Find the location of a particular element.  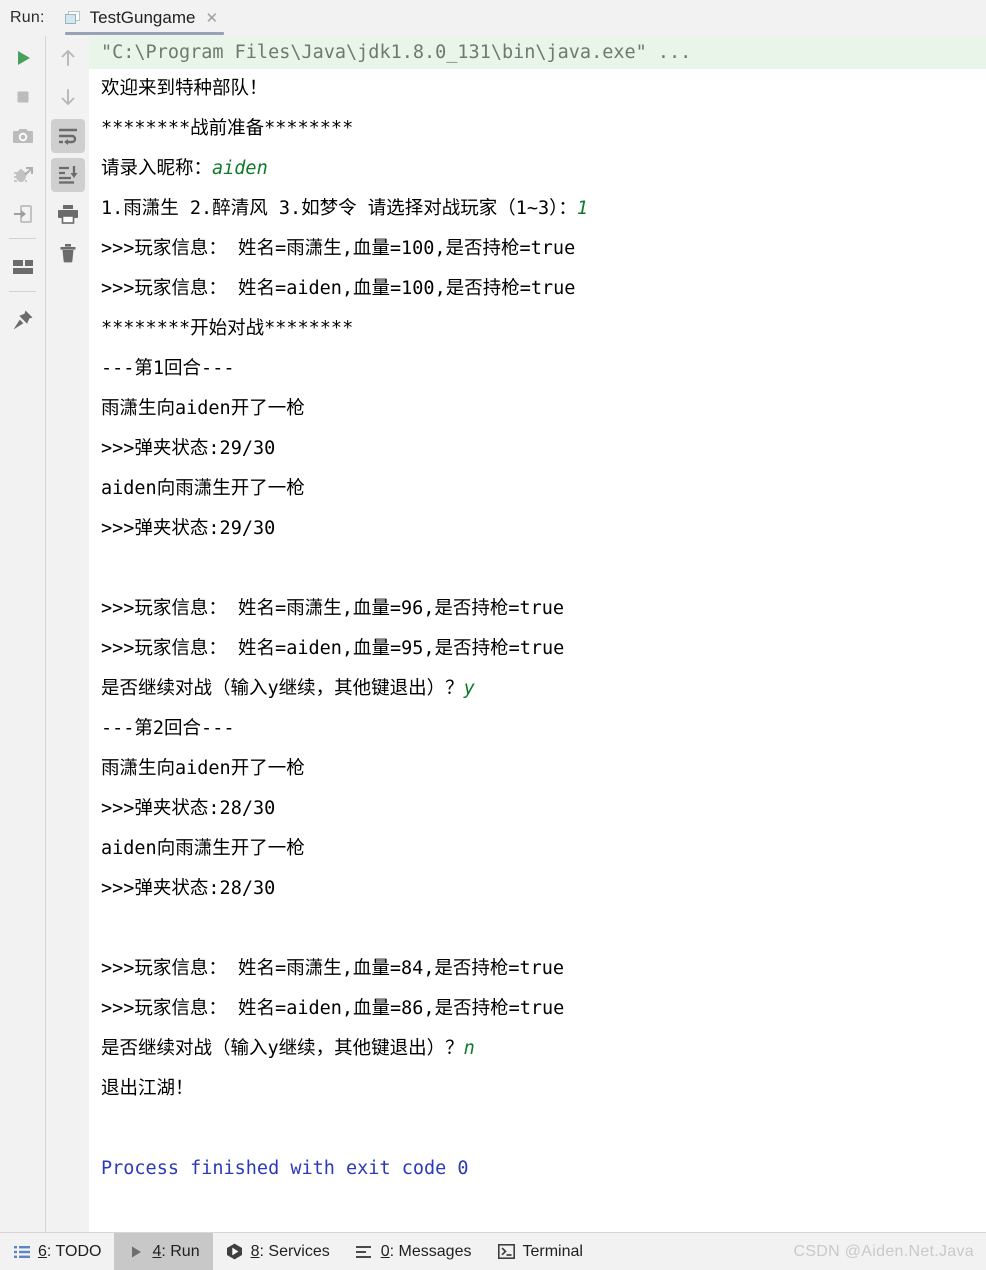

restart-debug-button is located at coordinates (23, 175).